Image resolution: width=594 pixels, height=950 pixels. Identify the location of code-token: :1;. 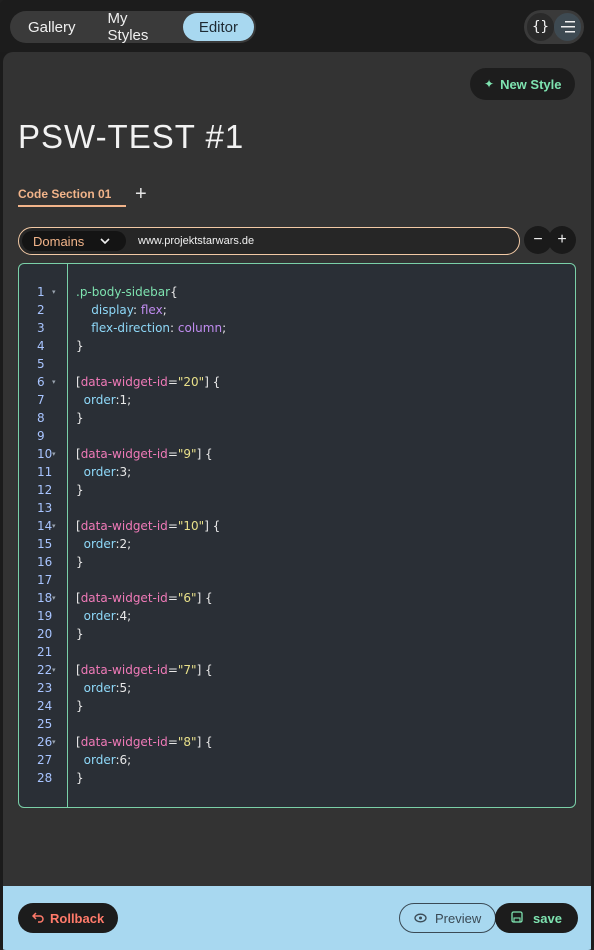
(123, 400).